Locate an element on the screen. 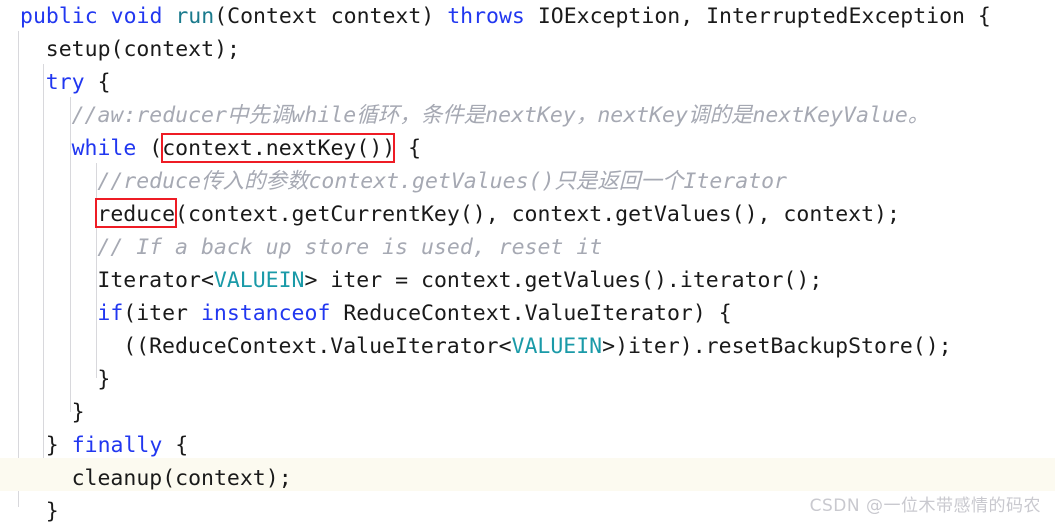 Image resolution: width=1055 pixels, height=528 pixels. code-token: 传入的参数 is located at coordinates (254, 181).